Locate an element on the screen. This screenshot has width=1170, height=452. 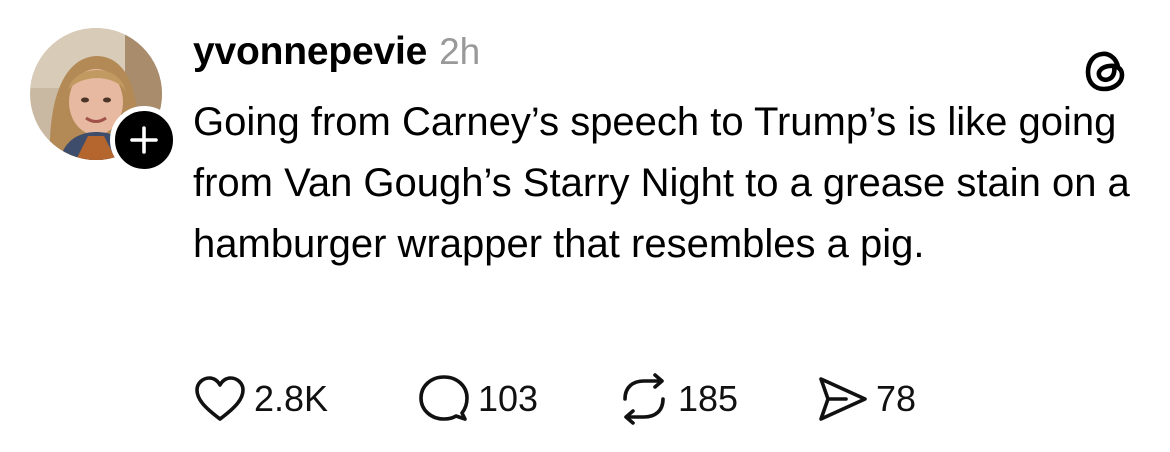
repost-icon is located at coordinates (644, 399).